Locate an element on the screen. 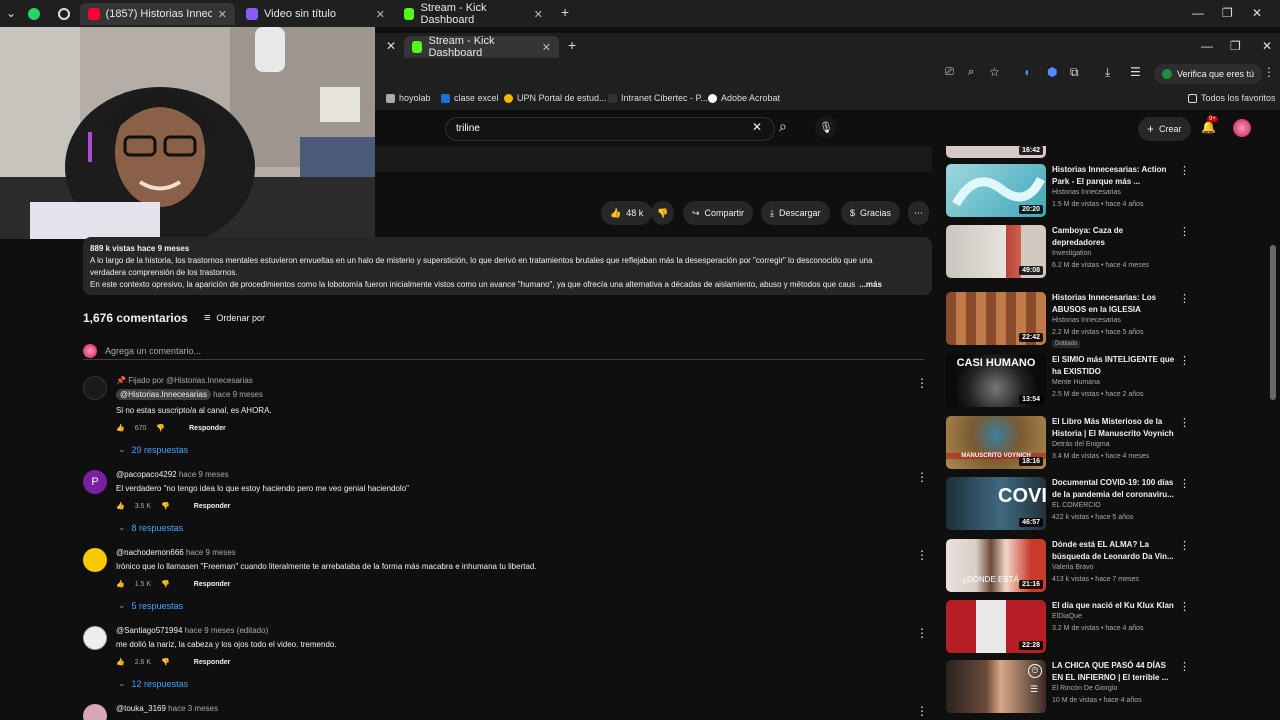 This screenshot has width=1280, height=720. all-favorites: Todos los favoritos is located at coordinates (1232, 98).